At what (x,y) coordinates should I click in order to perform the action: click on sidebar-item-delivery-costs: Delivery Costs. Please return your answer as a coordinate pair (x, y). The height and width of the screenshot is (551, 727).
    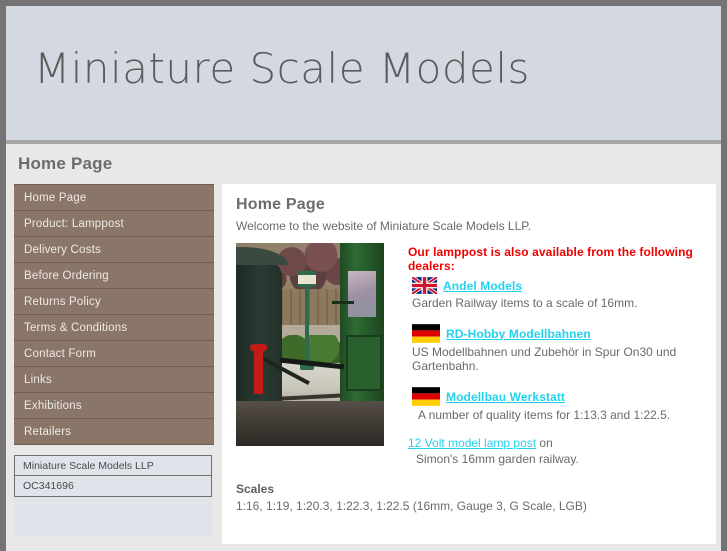
    Looking at the image, I should click on (114, 250).